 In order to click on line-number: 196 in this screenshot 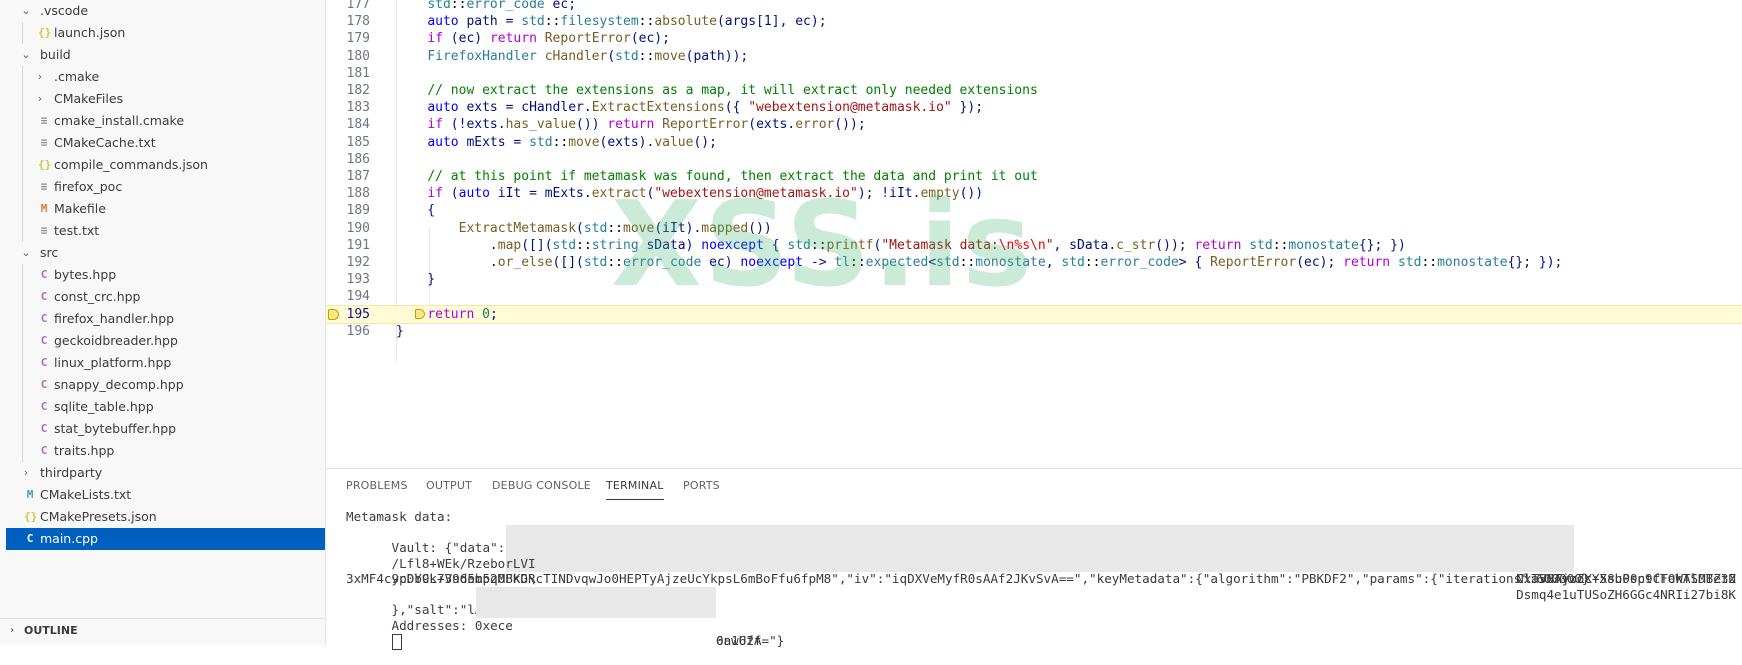, I will do `click(358, 331)`.